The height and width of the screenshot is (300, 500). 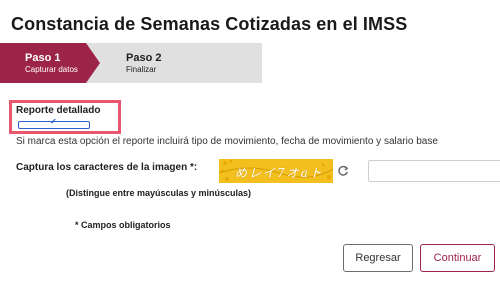 What do you see at coordinates (107, 167) in the screenshot?
I see `captcha-label: Captura los caracteres de la imagen *:` at bounding box center [107, 167].